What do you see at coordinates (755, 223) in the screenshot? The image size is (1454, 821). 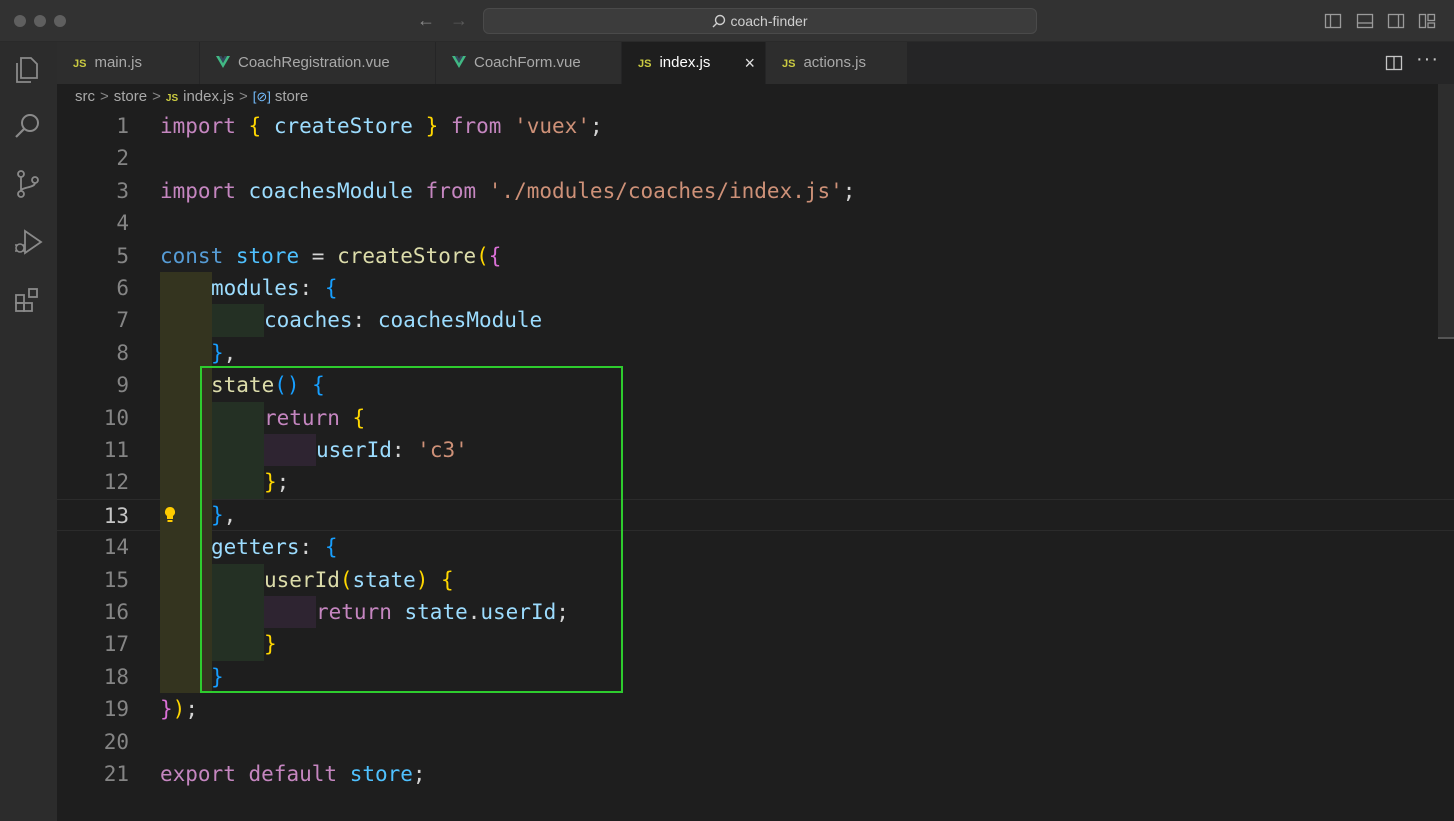 I see `code-line: 4` at bounding box center [755, 223].